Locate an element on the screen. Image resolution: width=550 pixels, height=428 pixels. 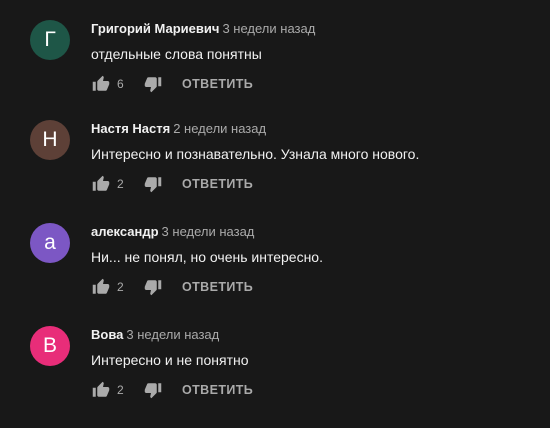
comment-actions: 6 ОТВЕТИТЬ is located at coordinates (172, 84).